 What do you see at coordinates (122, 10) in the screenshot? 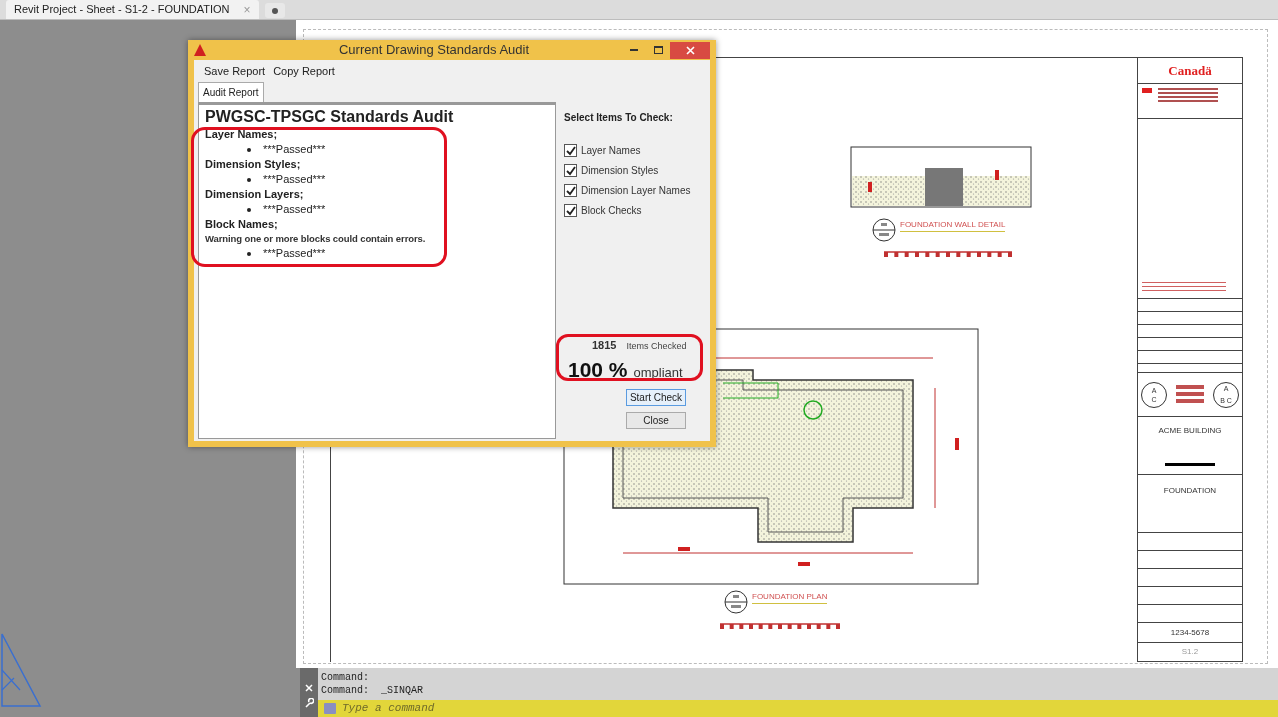
I see `tab-label: Revit Project - Sheet - S1-2 - FOUNDATION` at bounding box center [122, 10].